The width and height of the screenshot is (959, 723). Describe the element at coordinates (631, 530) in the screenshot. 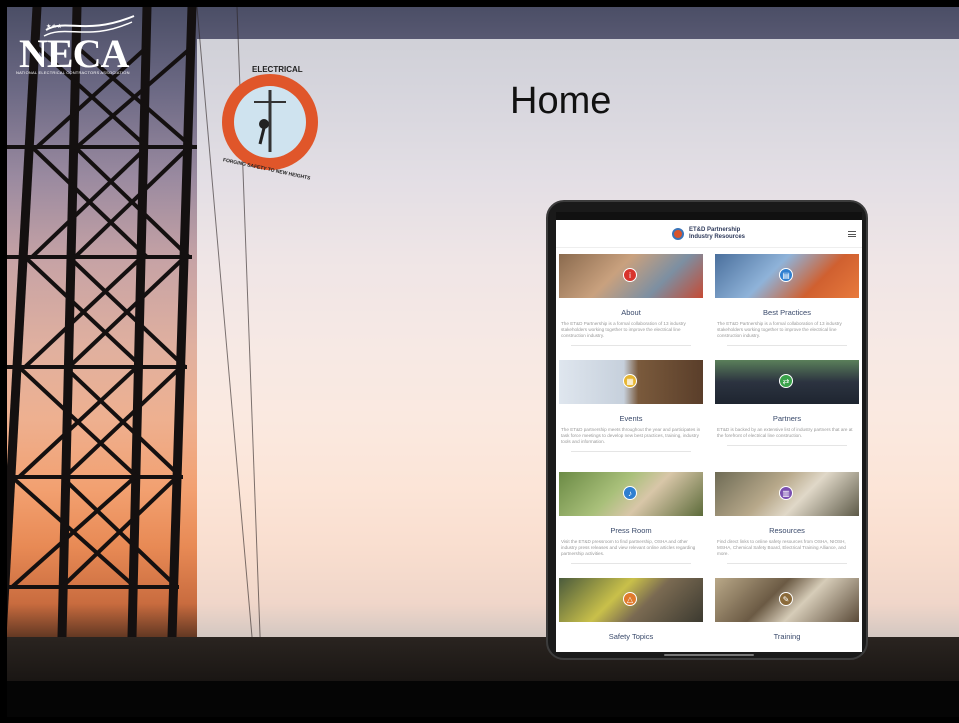

I see `card-title: Press Room` at that location.